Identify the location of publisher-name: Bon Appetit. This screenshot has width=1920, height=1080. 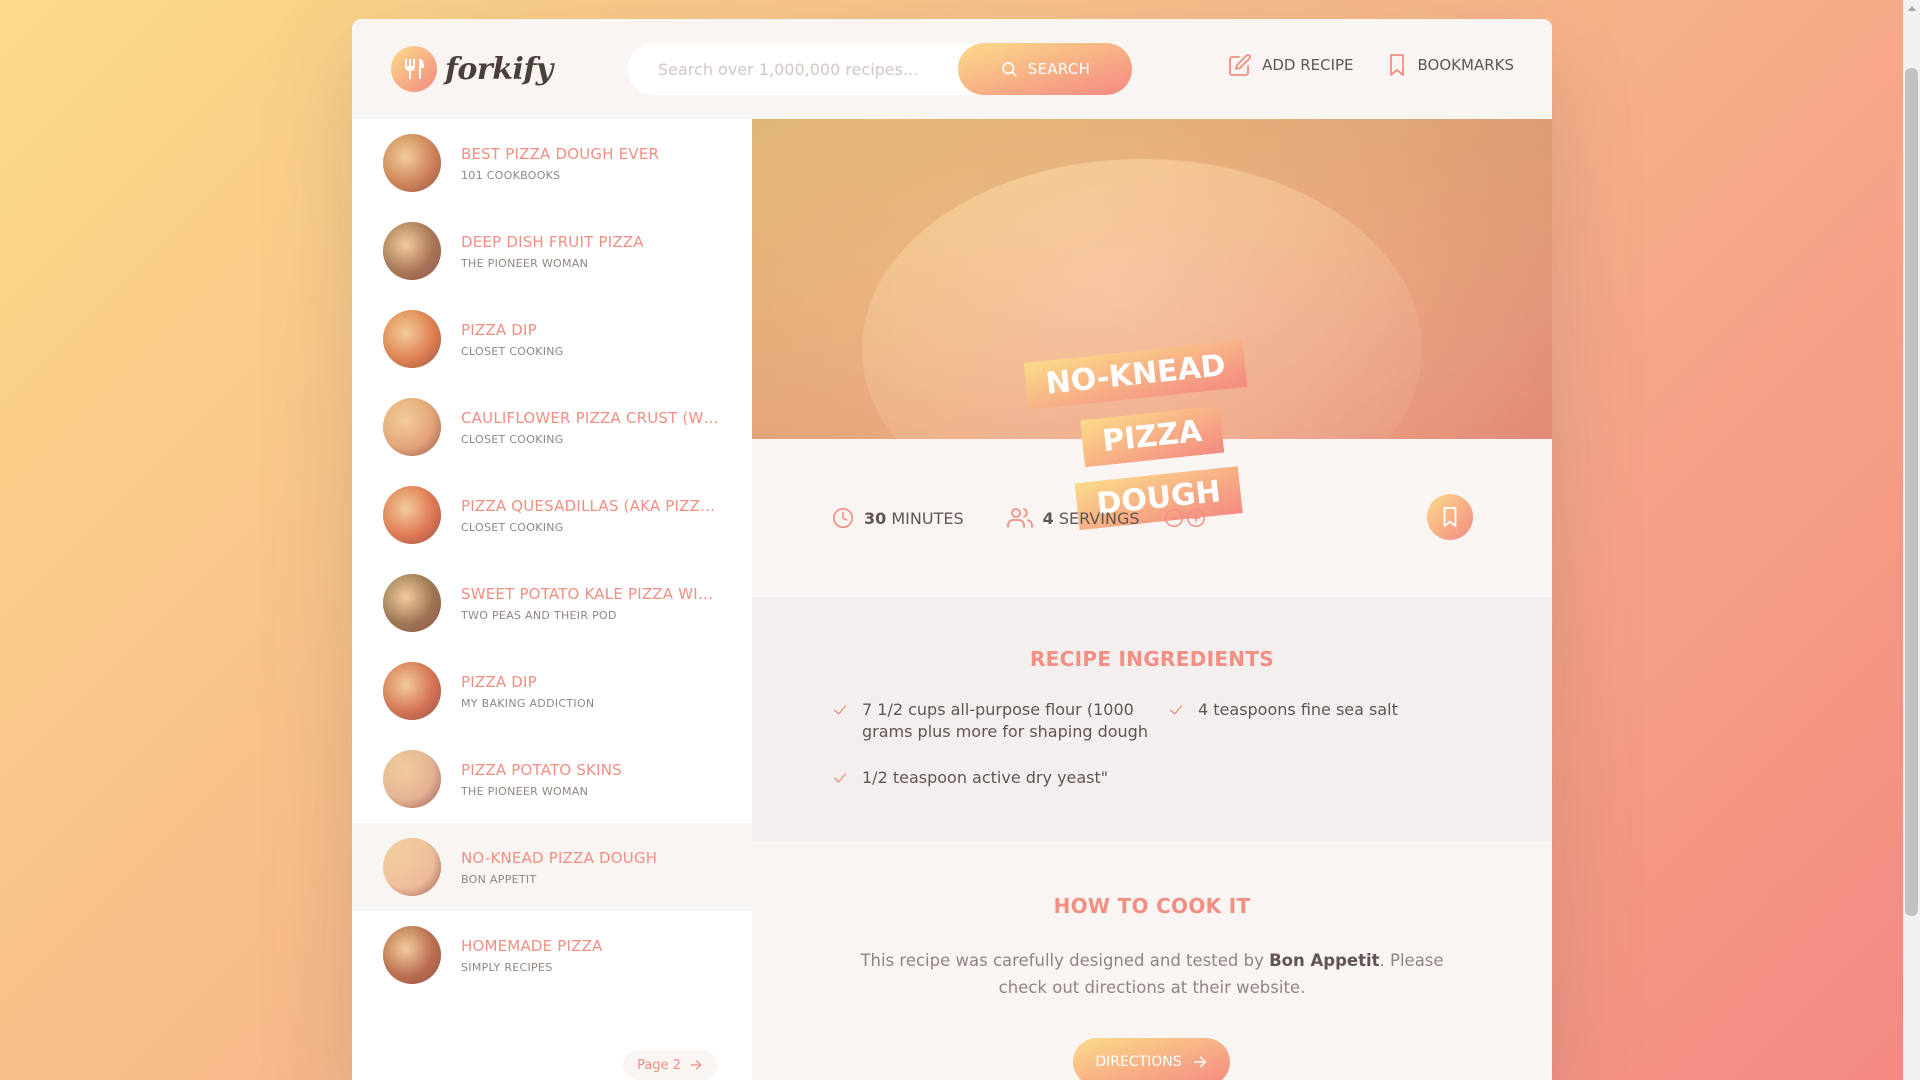
(1324, 960).